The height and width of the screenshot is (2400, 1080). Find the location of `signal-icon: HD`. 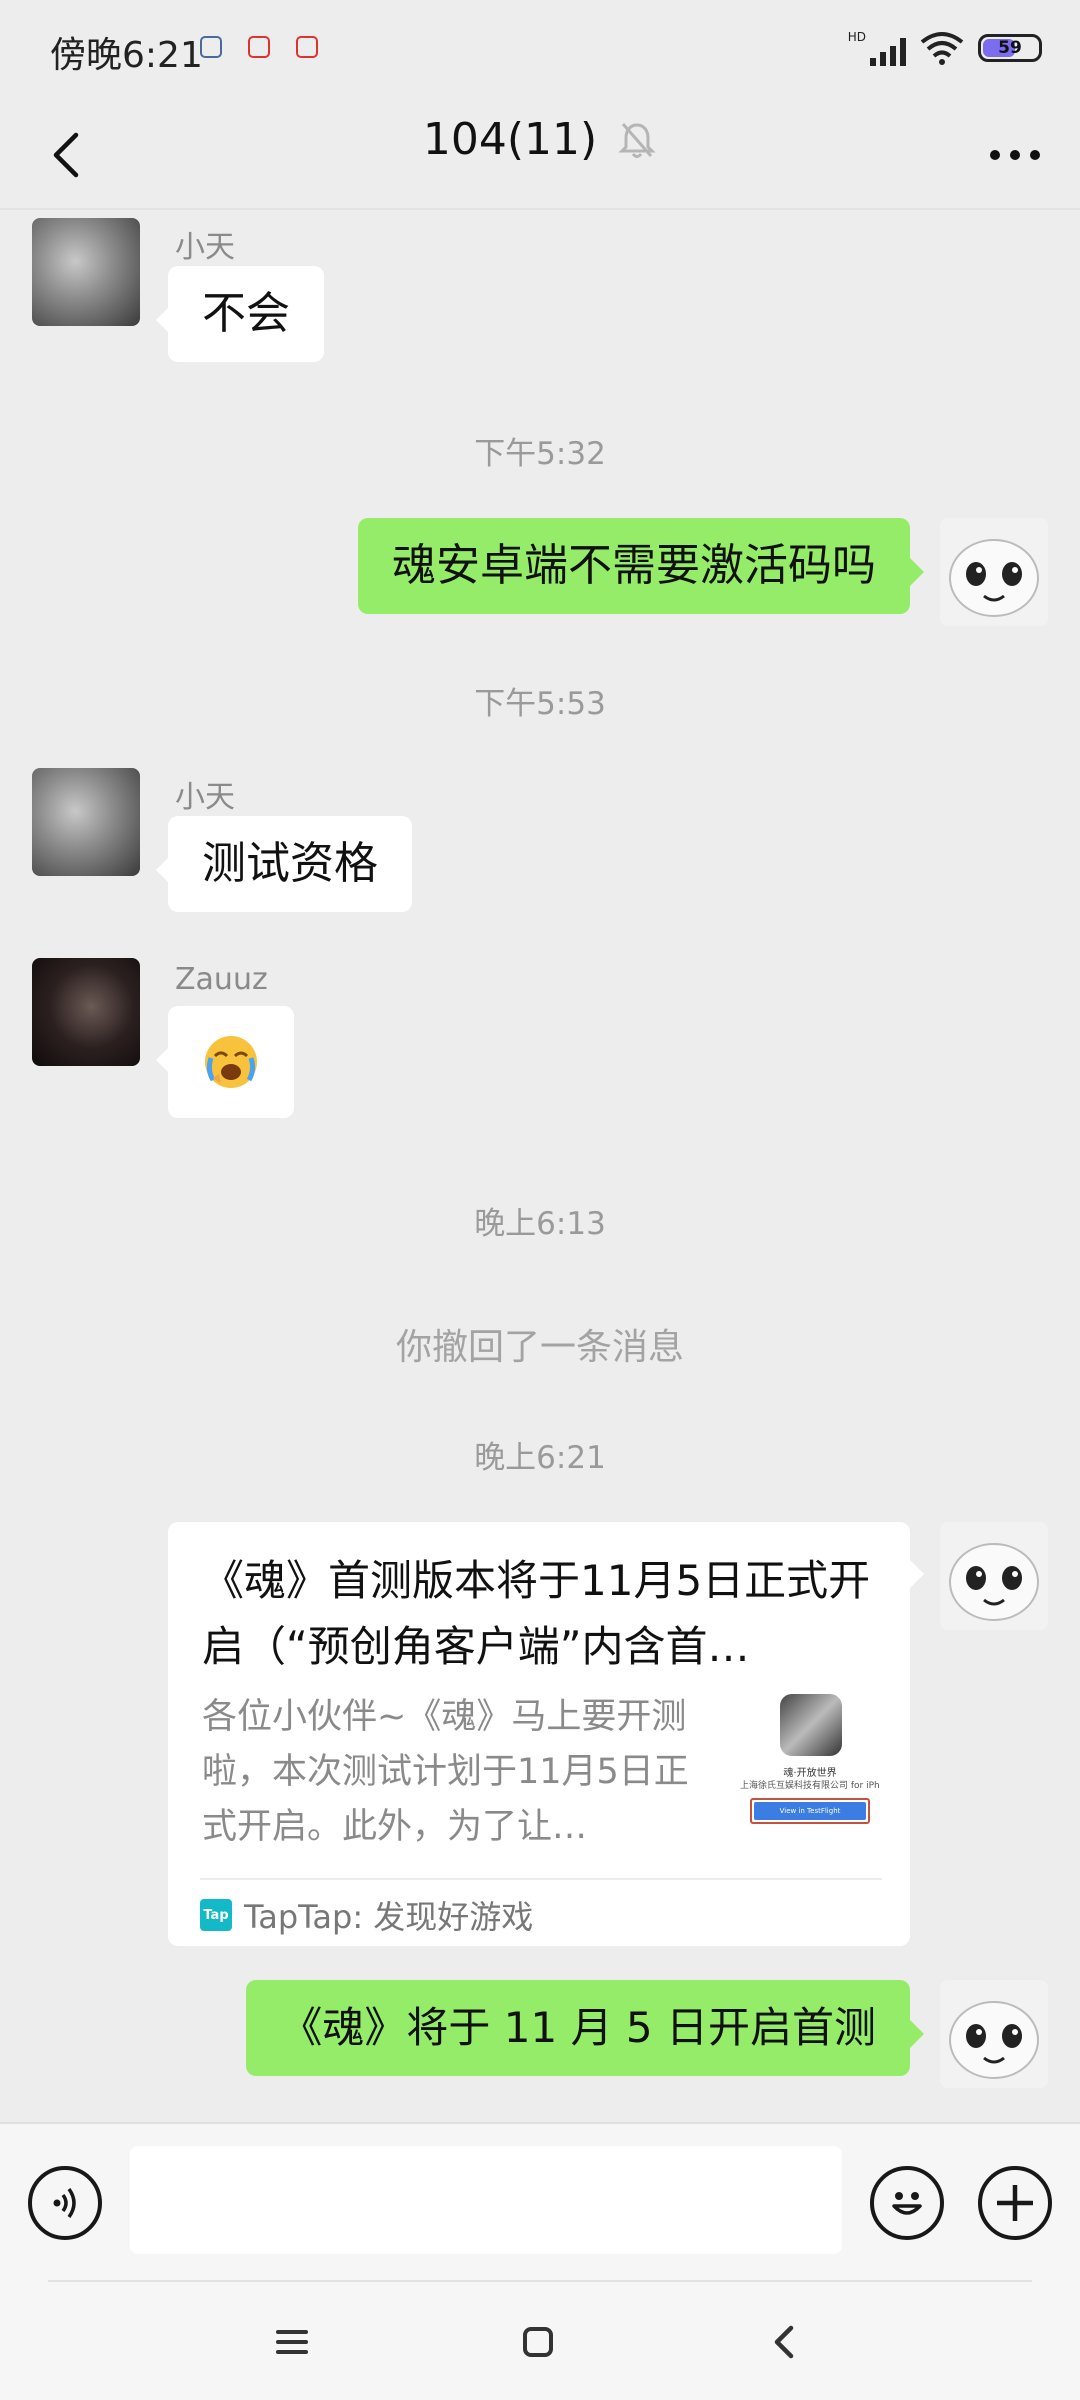

signal-icon: HD is located at coordinates (877, 48).